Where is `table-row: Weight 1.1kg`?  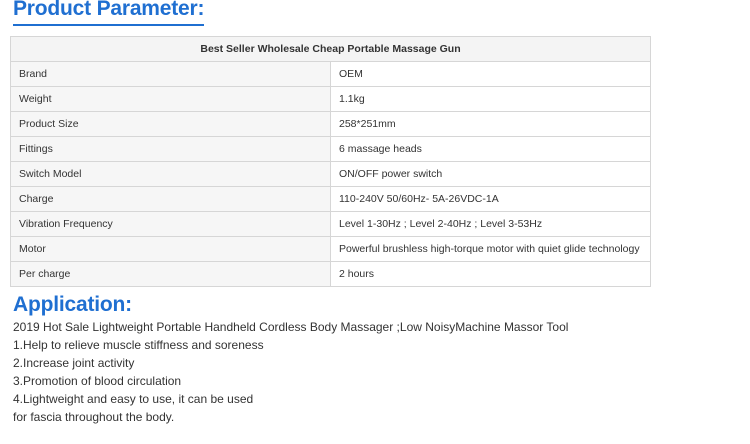 table-row: Weight 1.1kg is located at coordinates (330, 99).